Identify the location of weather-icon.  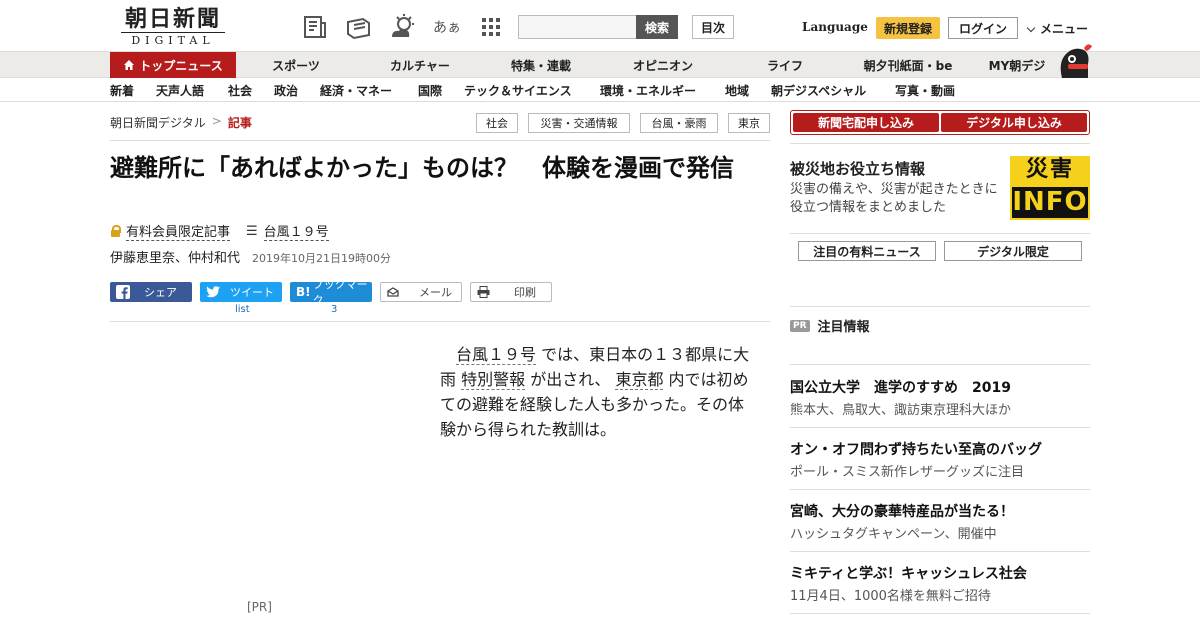
(403, 27).